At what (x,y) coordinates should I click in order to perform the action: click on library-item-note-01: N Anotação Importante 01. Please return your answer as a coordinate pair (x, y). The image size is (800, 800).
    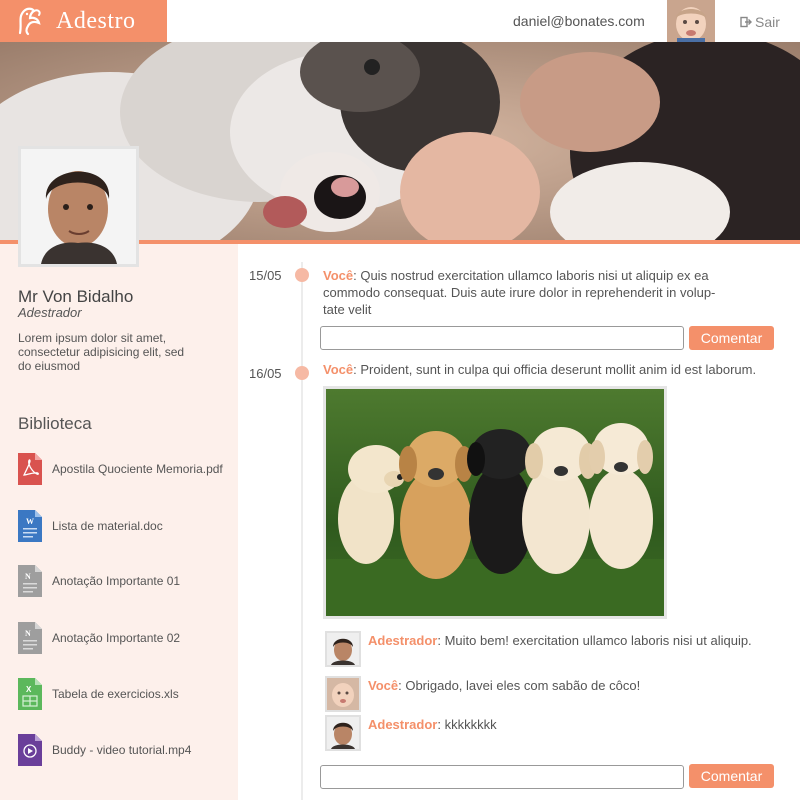
    Looking at the image, I should click on (99, 581).